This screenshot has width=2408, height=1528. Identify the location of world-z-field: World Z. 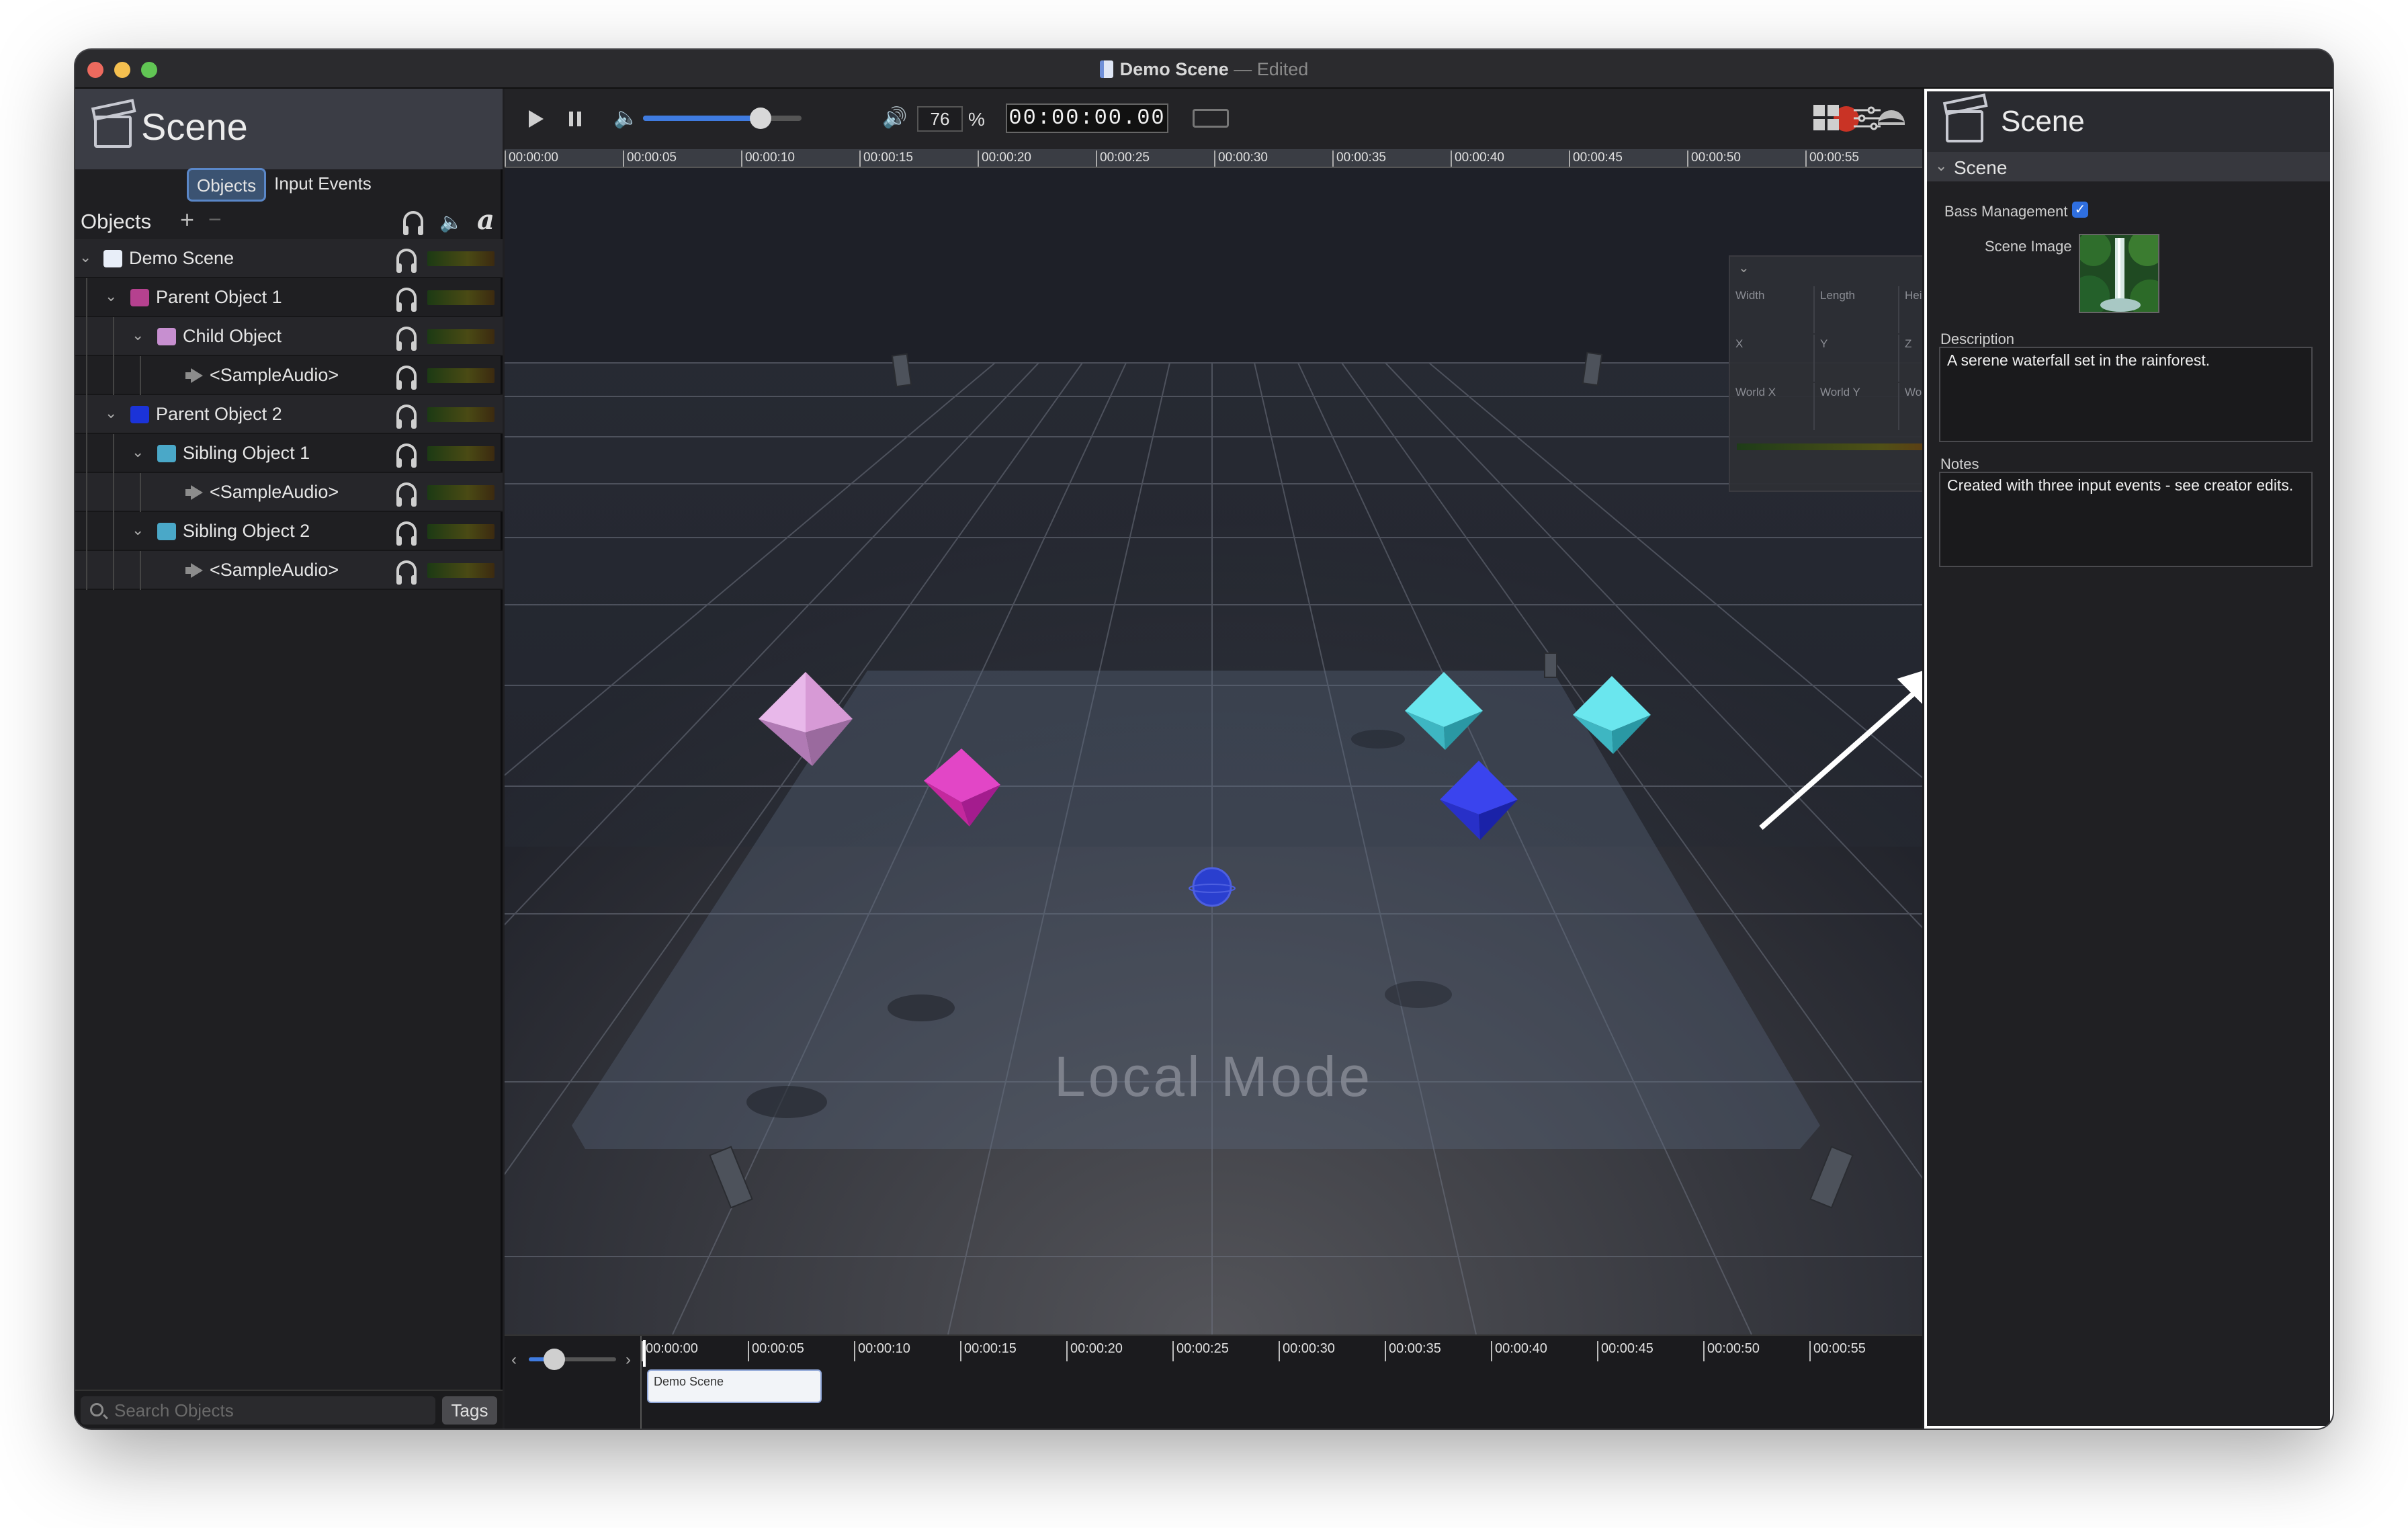
(1910, 407).